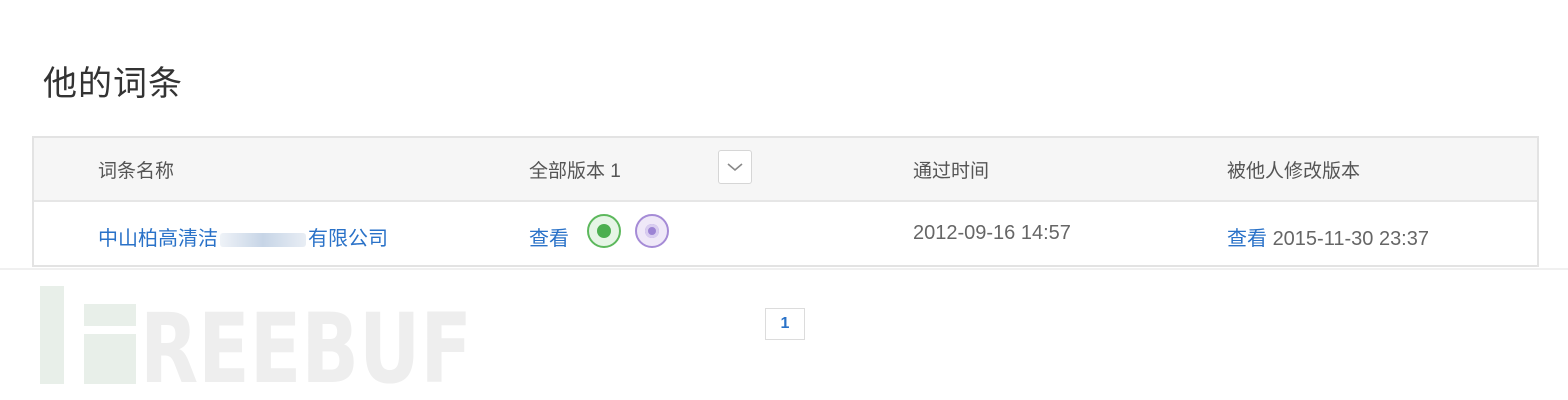  Describe the element at coordinates (113, 84) in the screenshot. I see `page-title: 他的词条` at that location.